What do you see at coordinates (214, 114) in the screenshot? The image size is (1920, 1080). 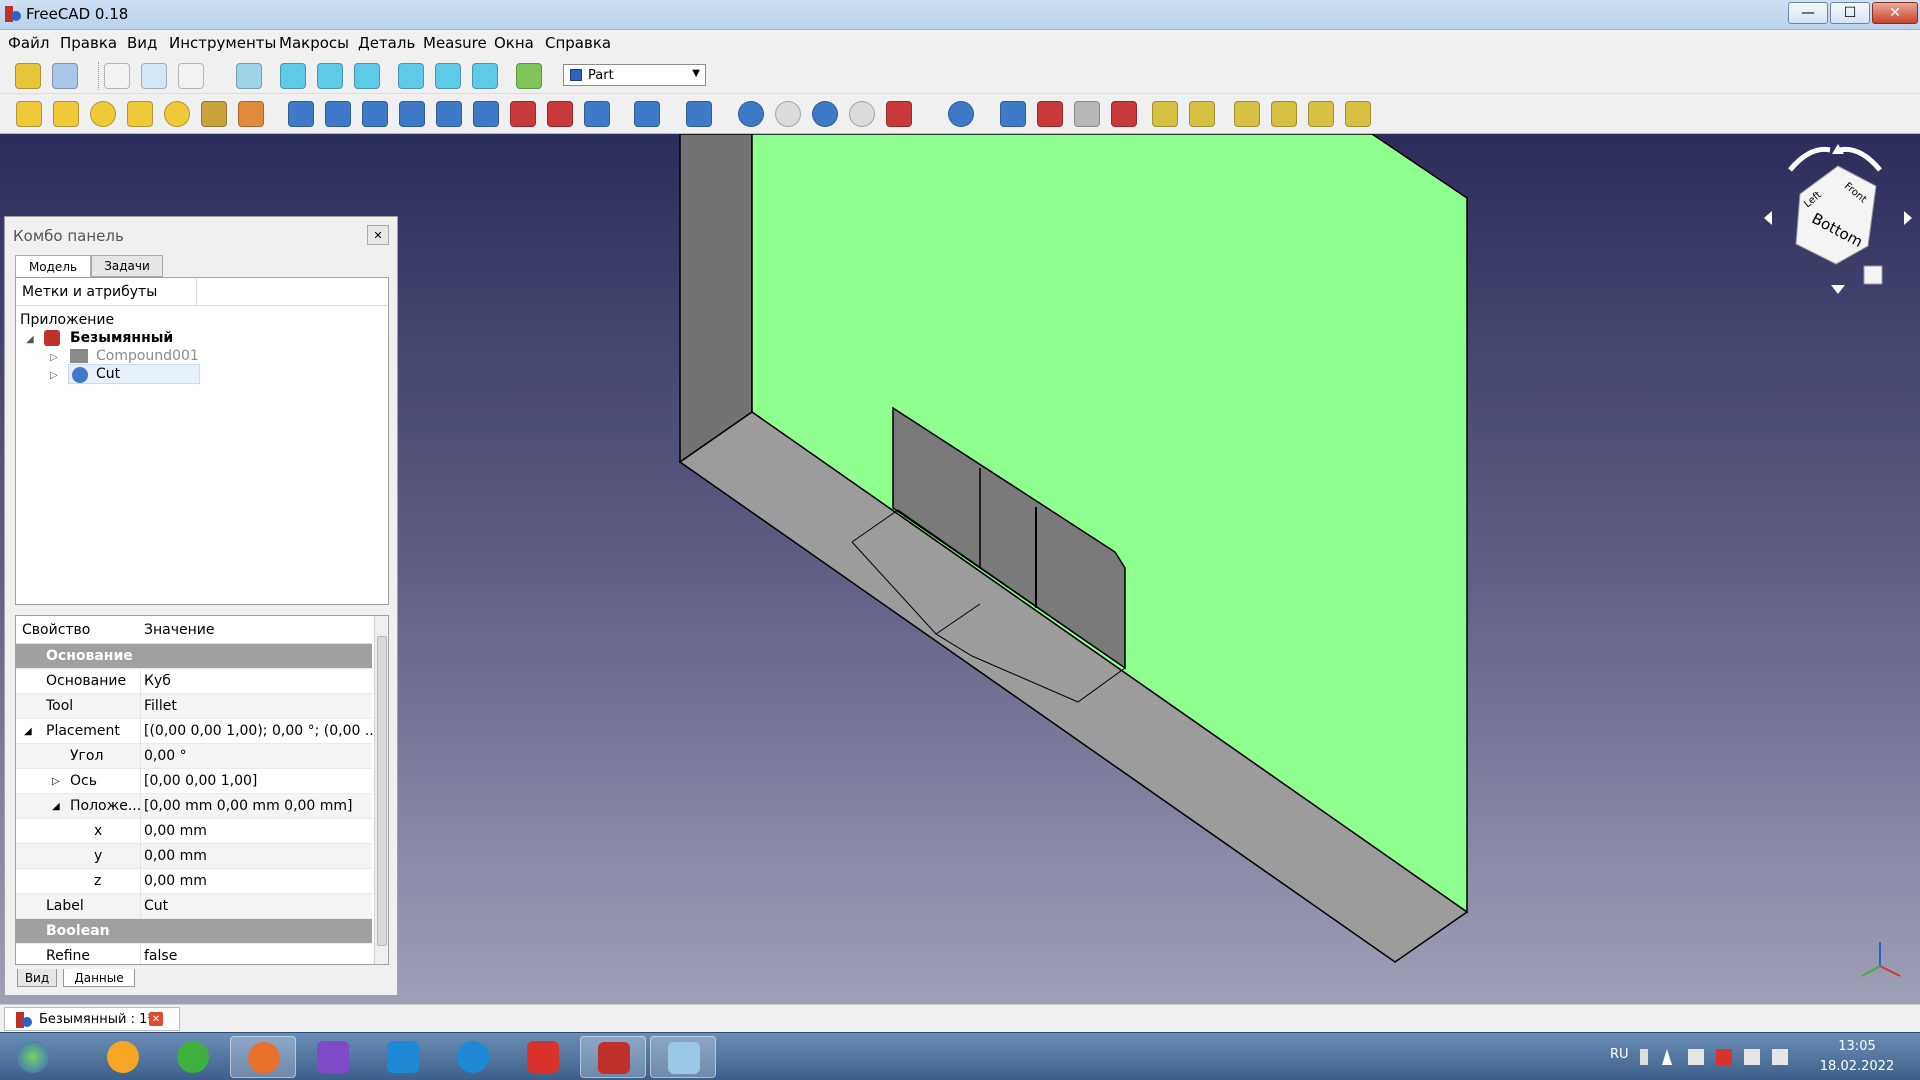 I see `tube-icon` at bounding box center [214, 114].